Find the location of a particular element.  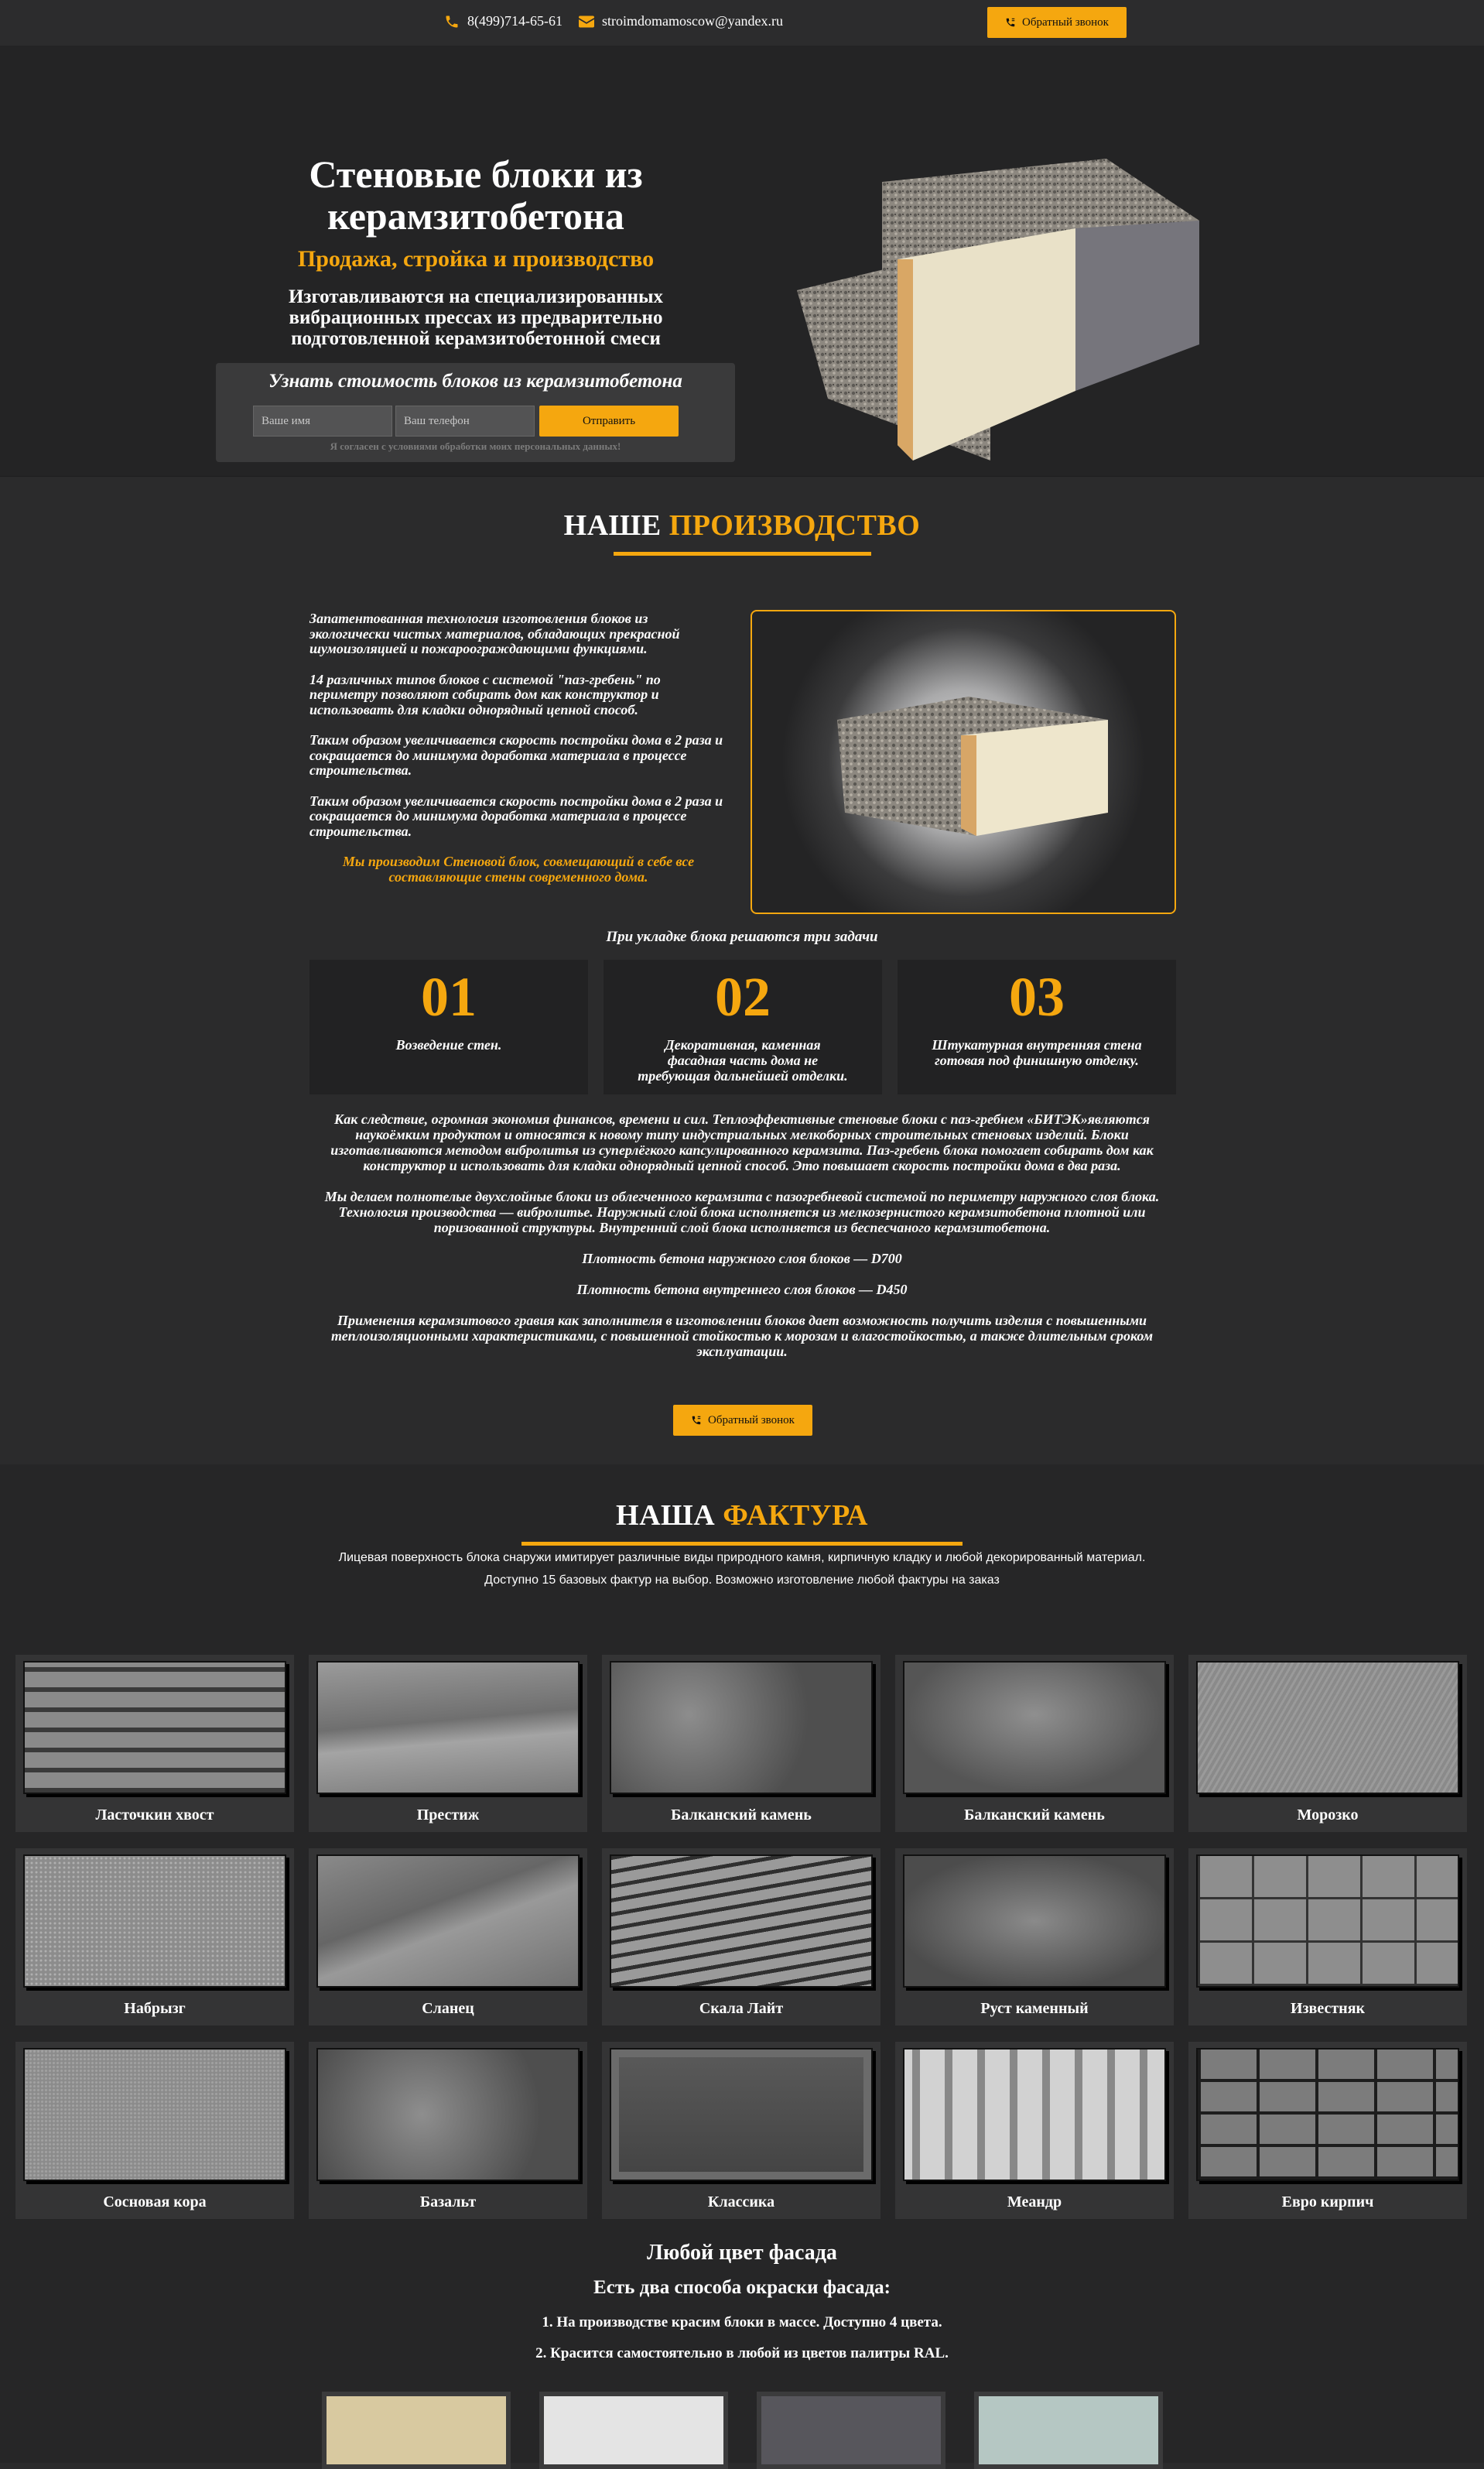

texture-card: Базальт is located at coordinates (448, 2131).